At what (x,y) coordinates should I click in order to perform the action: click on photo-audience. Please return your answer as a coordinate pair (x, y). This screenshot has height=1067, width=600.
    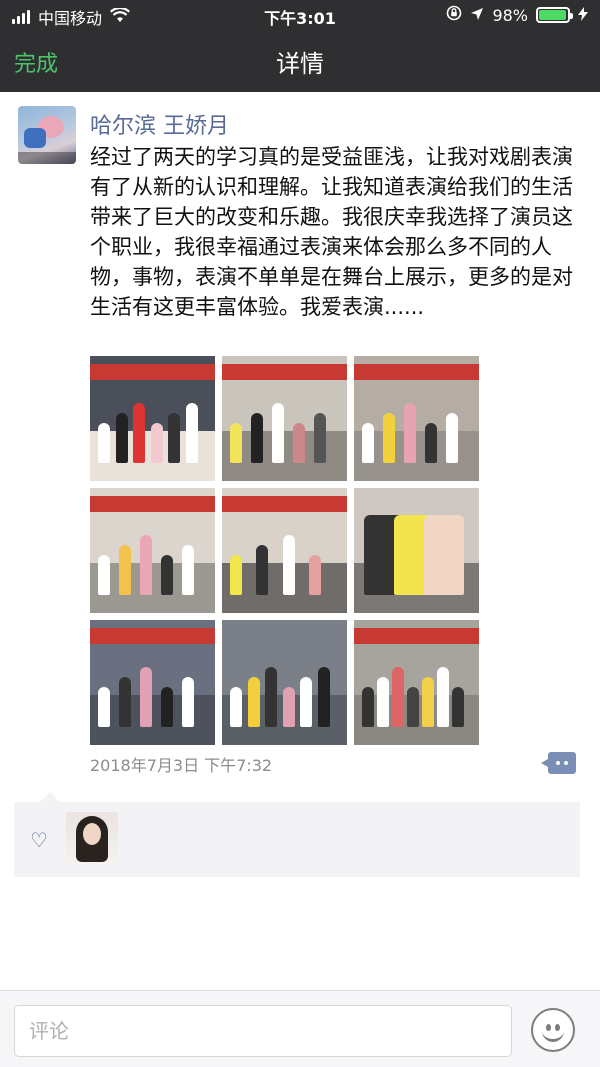
    Looking at the image, I should click on (416, 682).